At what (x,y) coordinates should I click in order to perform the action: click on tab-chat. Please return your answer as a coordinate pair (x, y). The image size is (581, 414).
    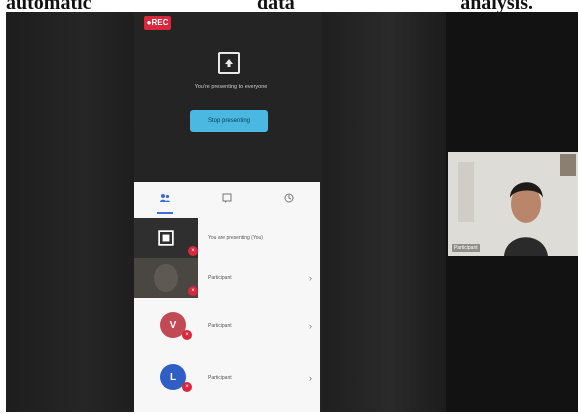
    Looking at the image, I should click on (227, 198).